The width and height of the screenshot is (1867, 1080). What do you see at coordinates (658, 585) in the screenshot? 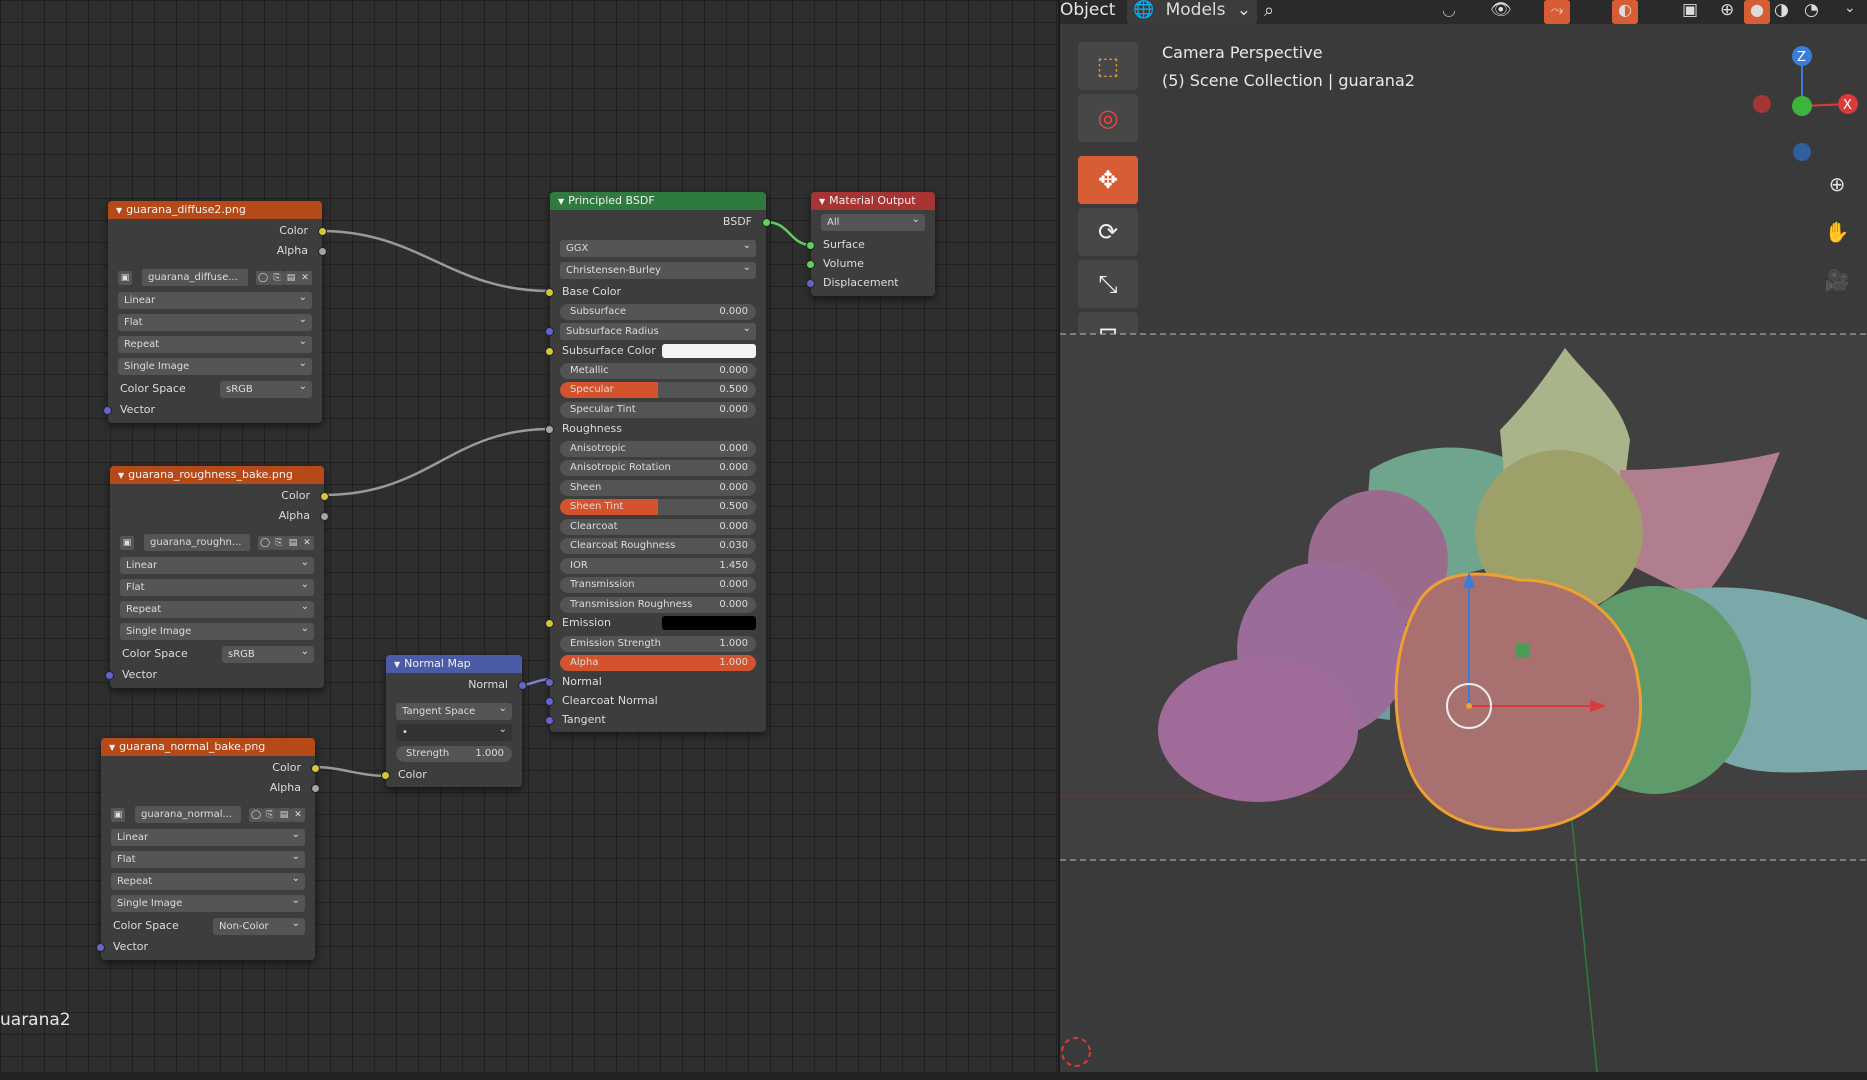
I see `transmission-field: Transmission 0.000` at bounding box center [658, 585].